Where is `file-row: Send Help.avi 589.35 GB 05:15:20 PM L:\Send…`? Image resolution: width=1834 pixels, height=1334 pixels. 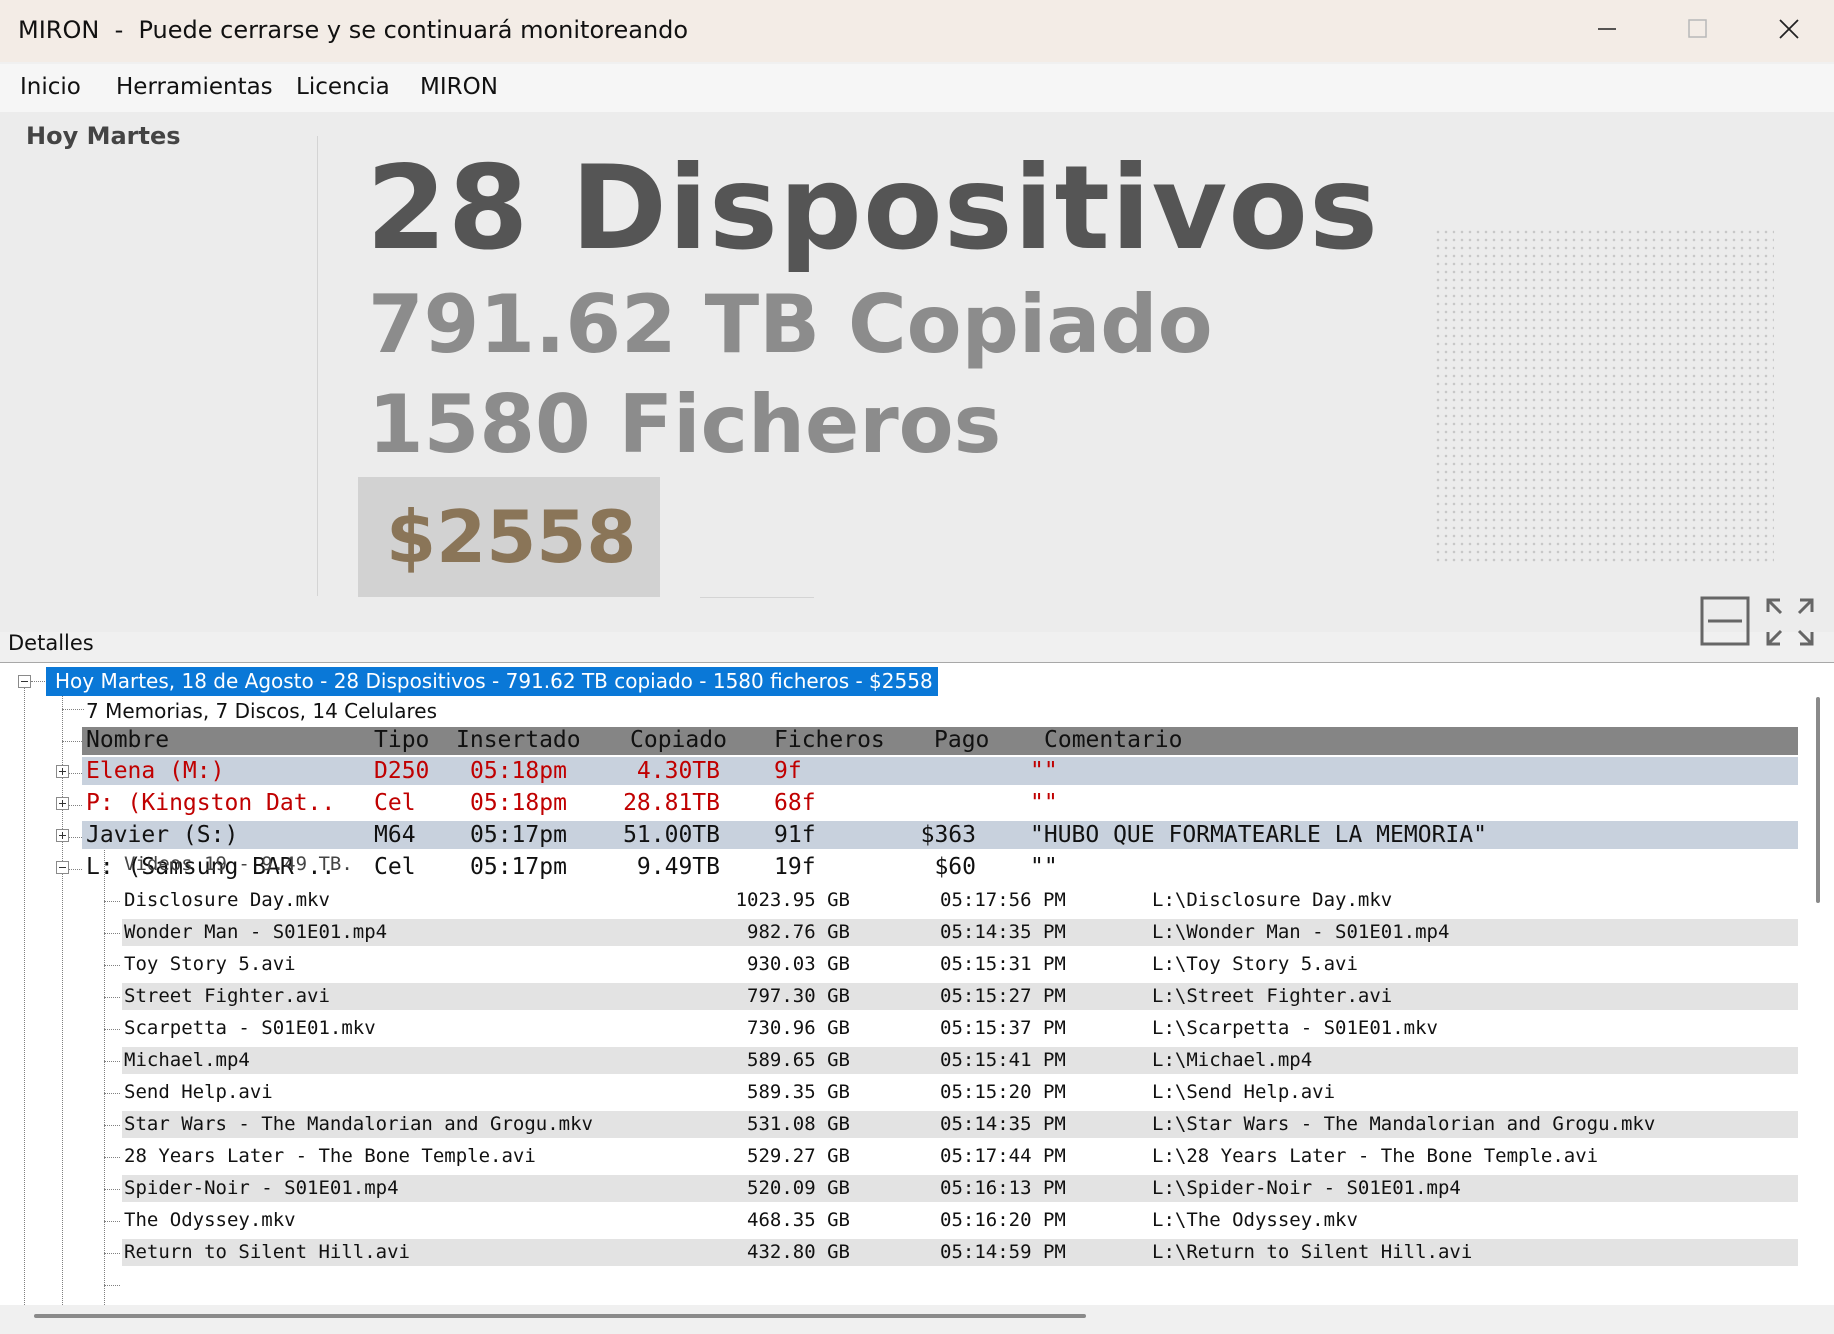
file-row: Send Help.avi 589.35 GB 05:15:20 PM L:\Send… is located at coordinates (960, 1092).